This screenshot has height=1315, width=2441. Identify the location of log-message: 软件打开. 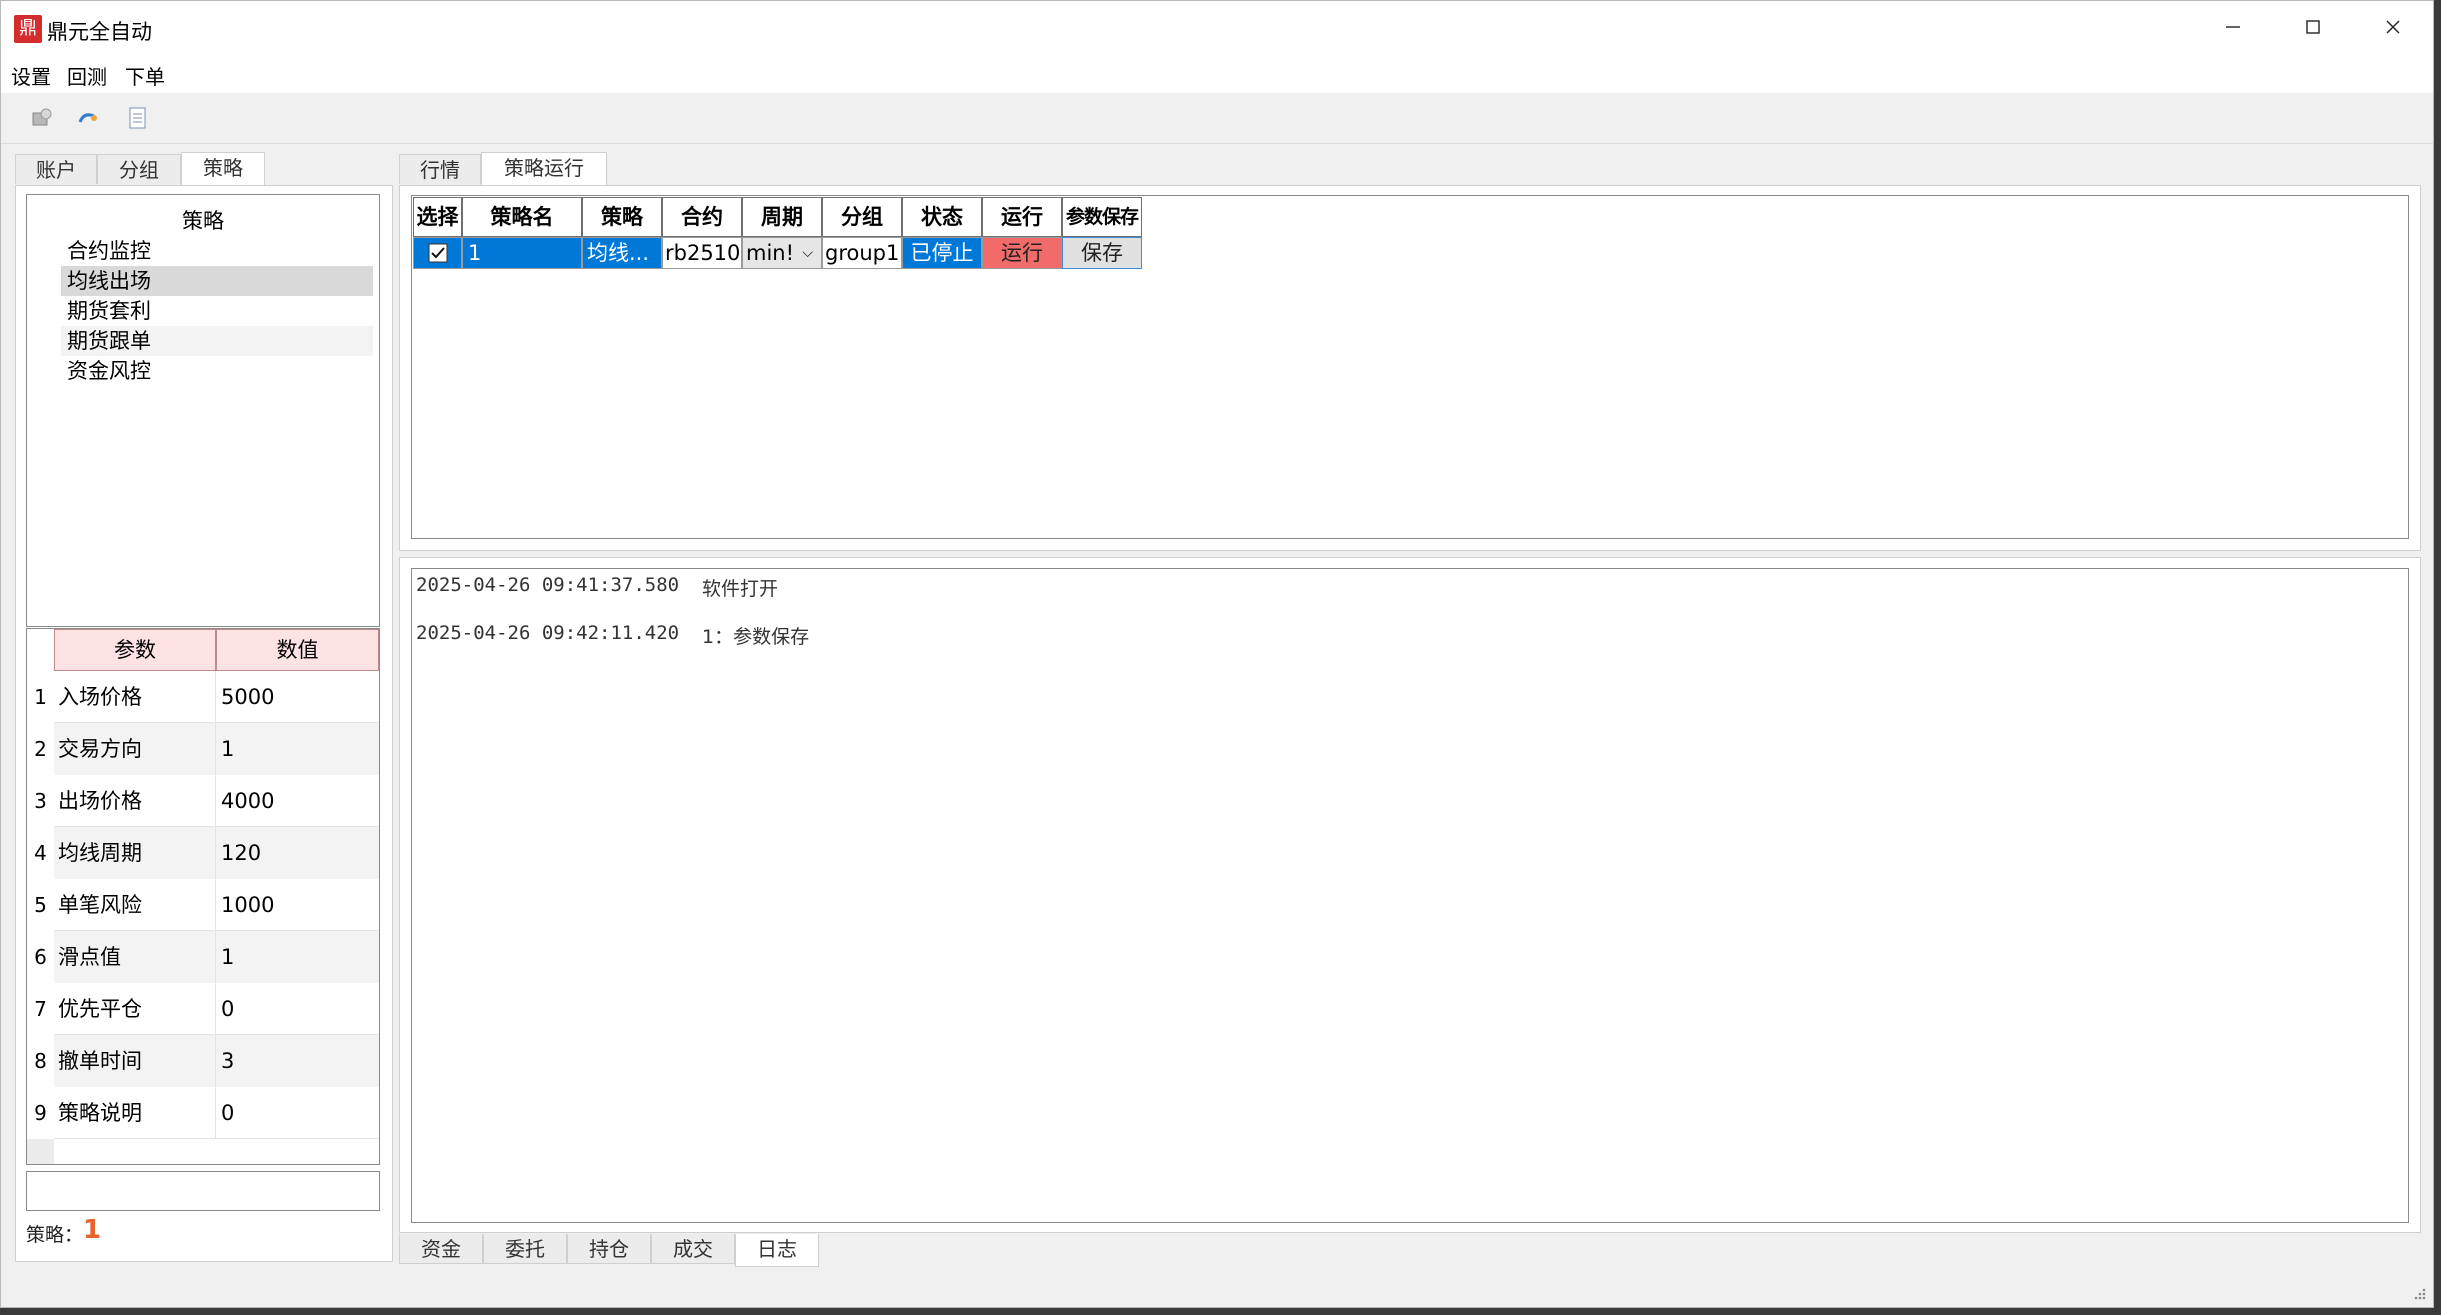
(740, 589).